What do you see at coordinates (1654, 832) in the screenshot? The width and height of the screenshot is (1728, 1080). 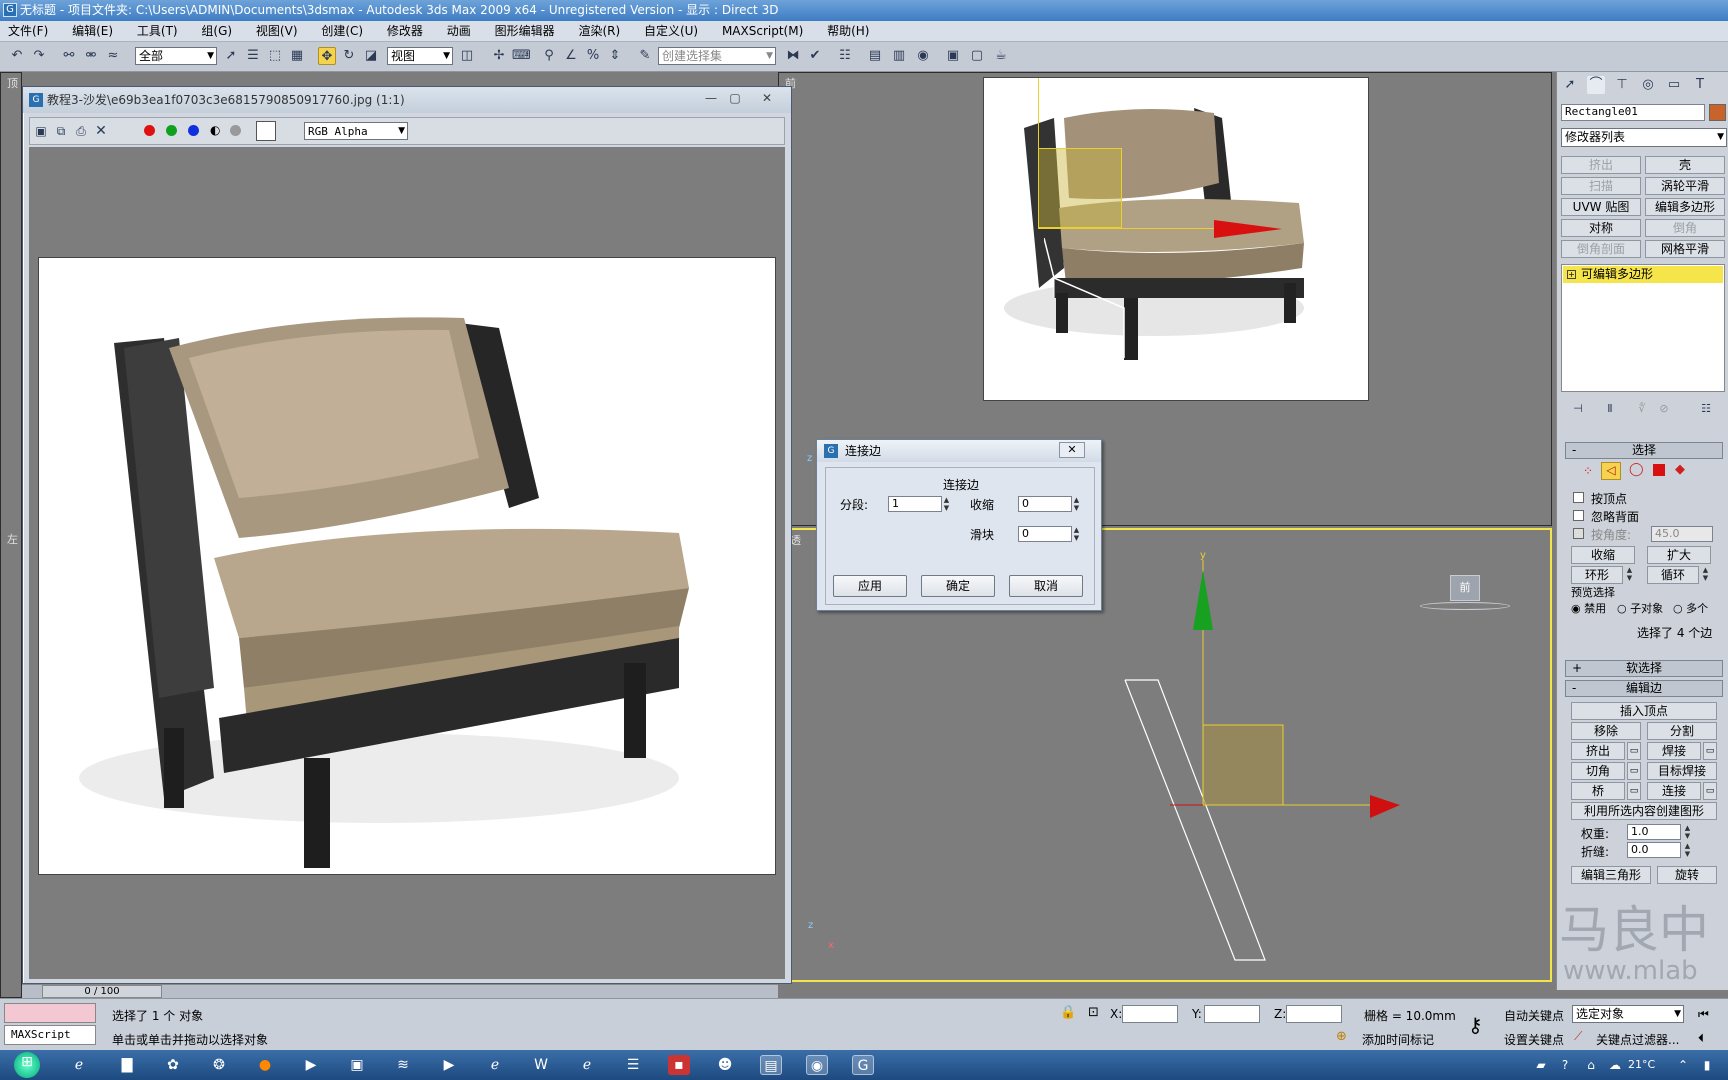 I see `weight-input: 1.0` at bounding box center [1654, 832].